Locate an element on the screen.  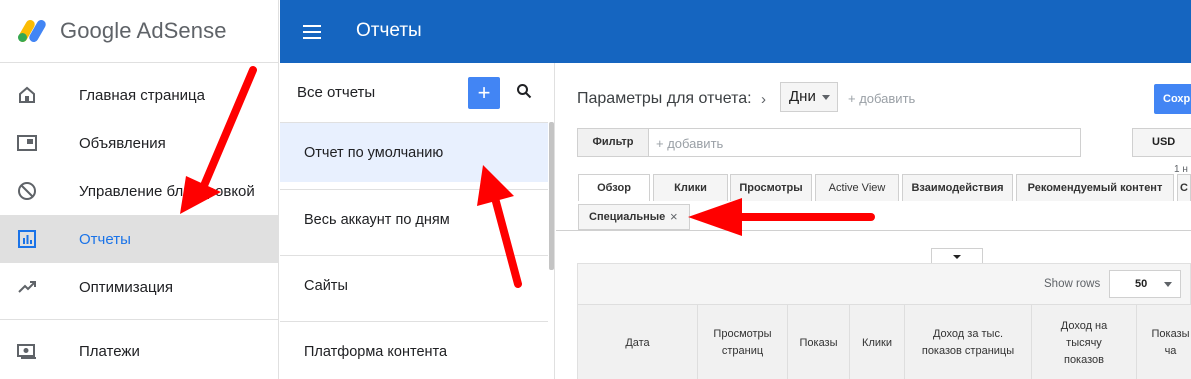
tab-engagement: Взаимодействия is located at coordinates (957, 187).